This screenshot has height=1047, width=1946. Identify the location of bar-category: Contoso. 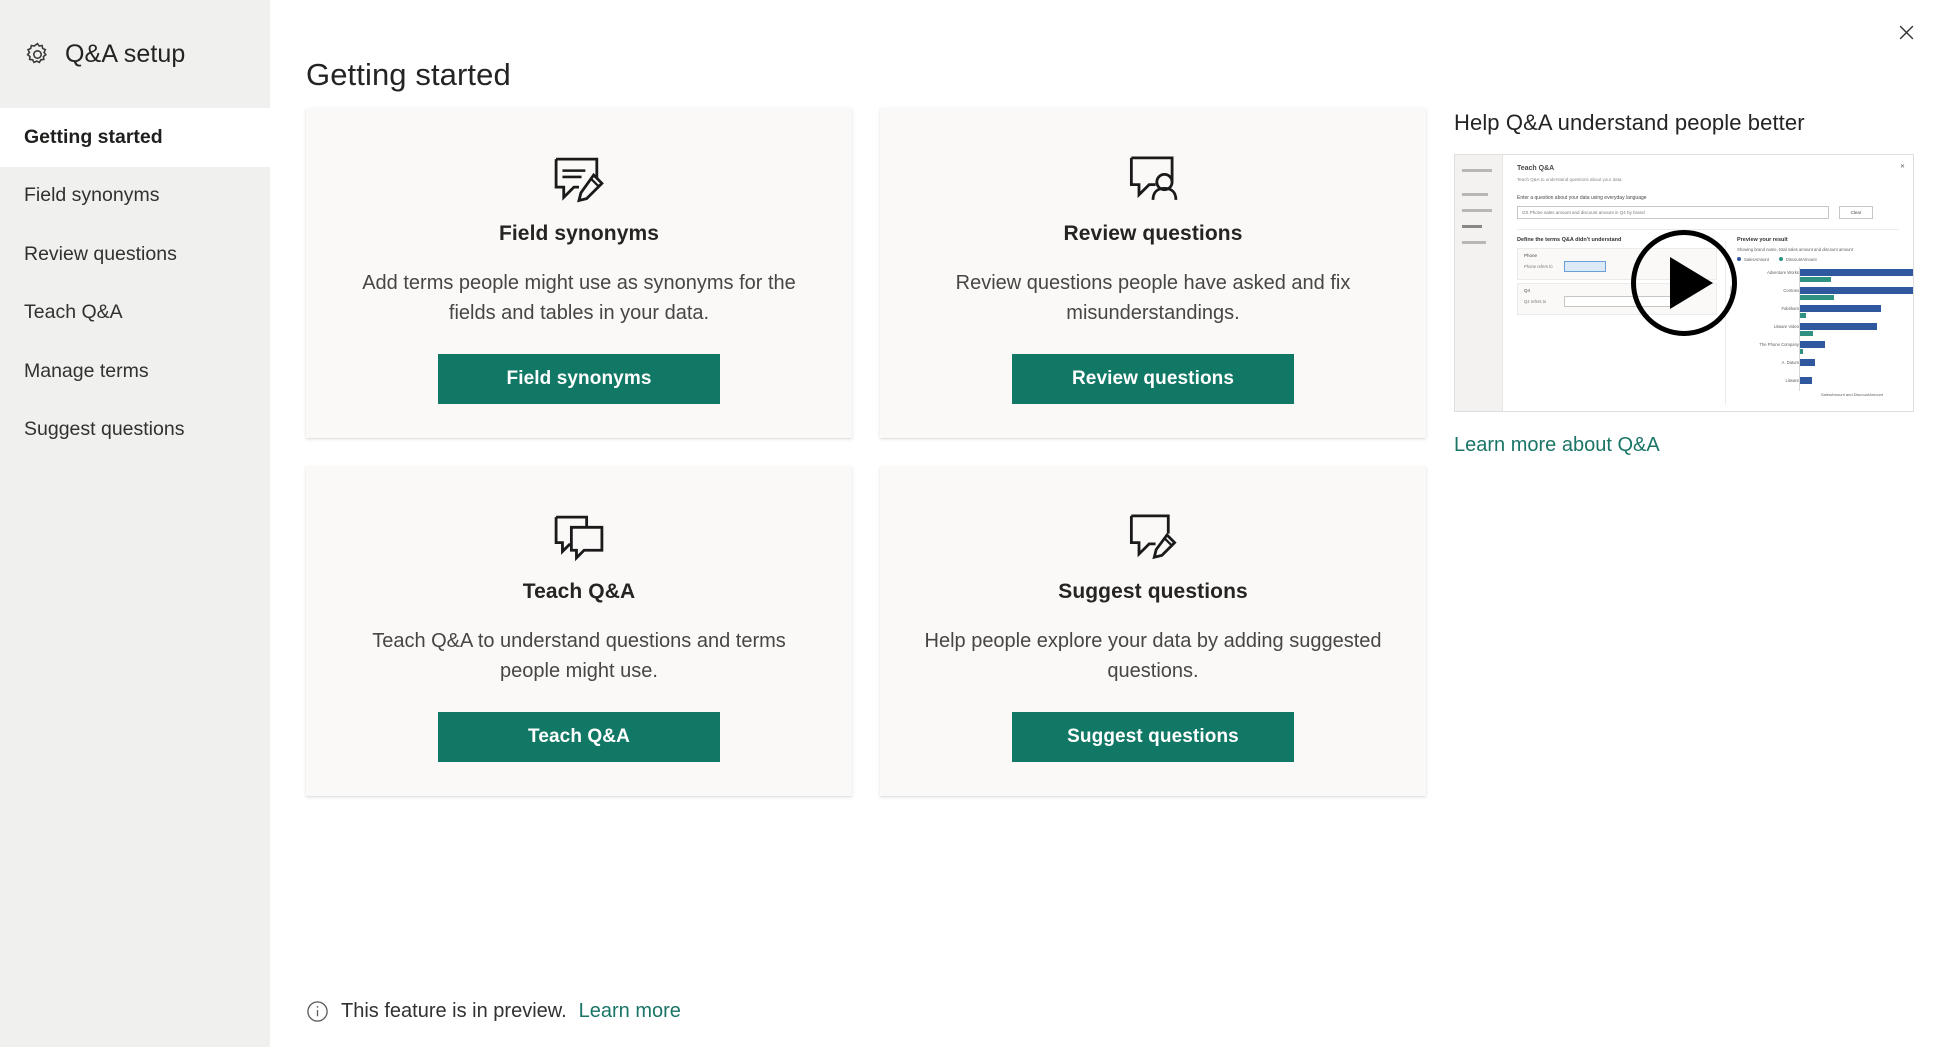
(1791, 290).